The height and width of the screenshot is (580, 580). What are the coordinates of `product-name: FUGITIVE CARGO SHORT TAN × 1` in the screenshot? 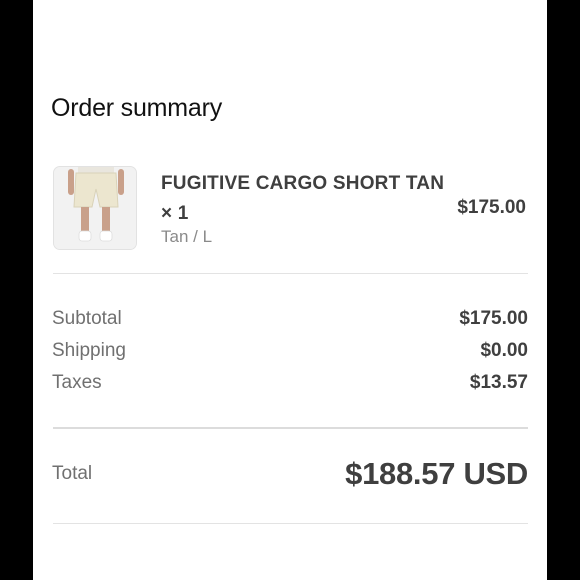 It's located at (303, 198).